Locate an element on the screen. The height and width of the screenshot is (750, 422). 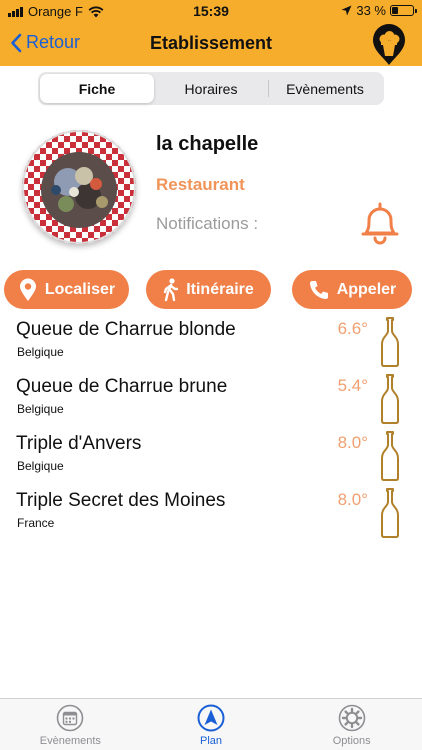
beer-name: Triple d'Anvers is located at coordinates (79, 443).